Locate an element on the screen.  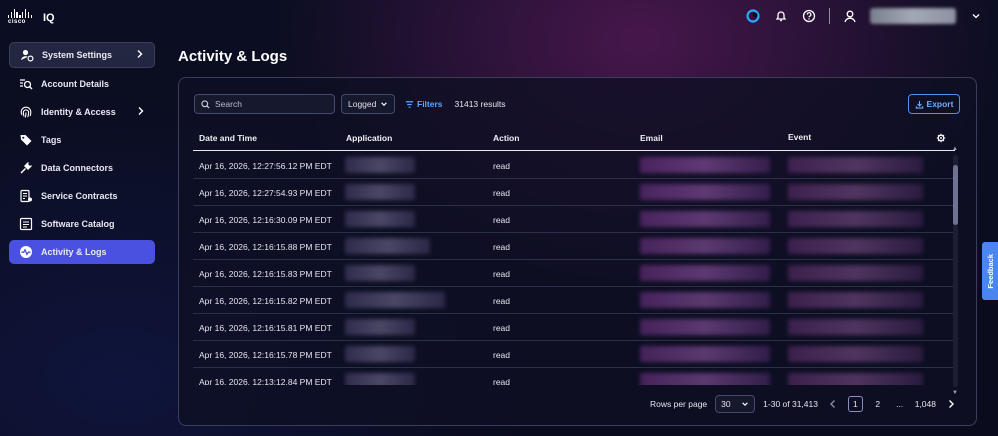
table-row: Apr 16, 2026, 12:16:30.09 PM EDT read is located at coordinates (574, 219).